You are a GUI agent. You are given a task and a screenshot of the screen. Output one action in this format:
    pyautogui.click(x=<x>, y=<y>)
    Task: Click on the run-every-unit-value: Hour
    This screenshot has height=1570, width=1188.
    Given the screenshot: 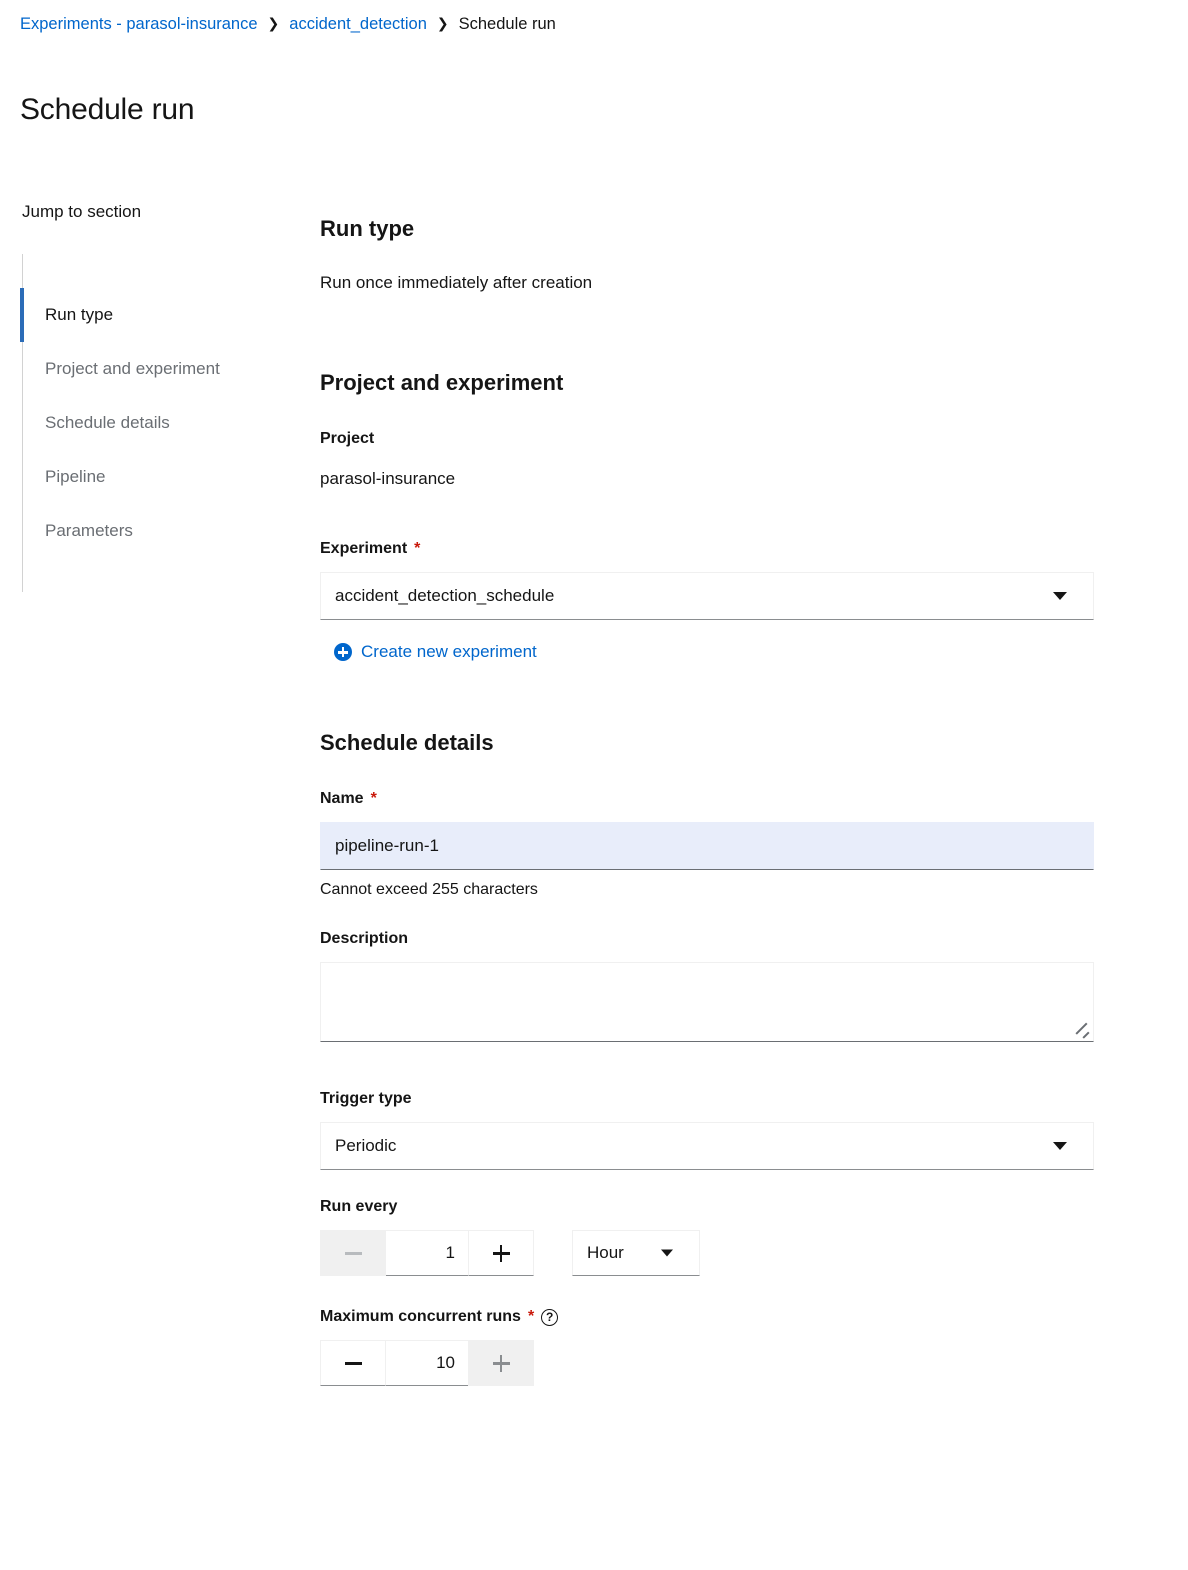 What is the action you would take?
    pyautogui.click(x=605, y=1253)
    